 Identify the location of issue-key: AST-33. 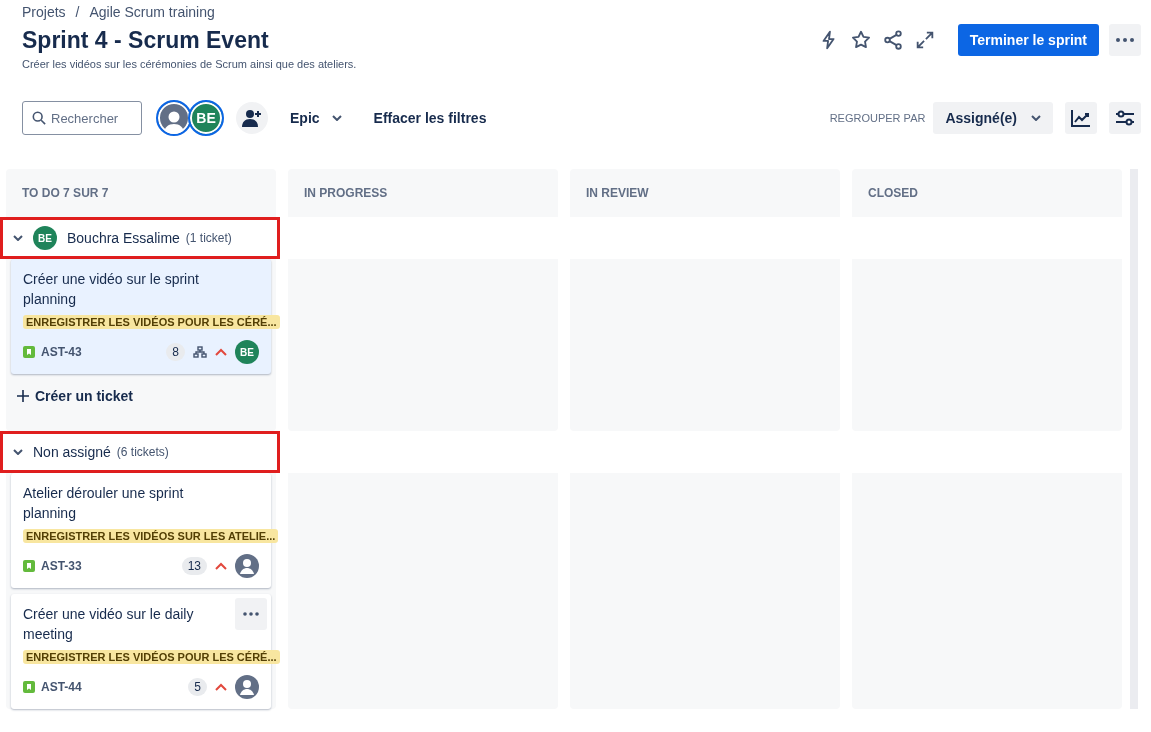
(61, 566).